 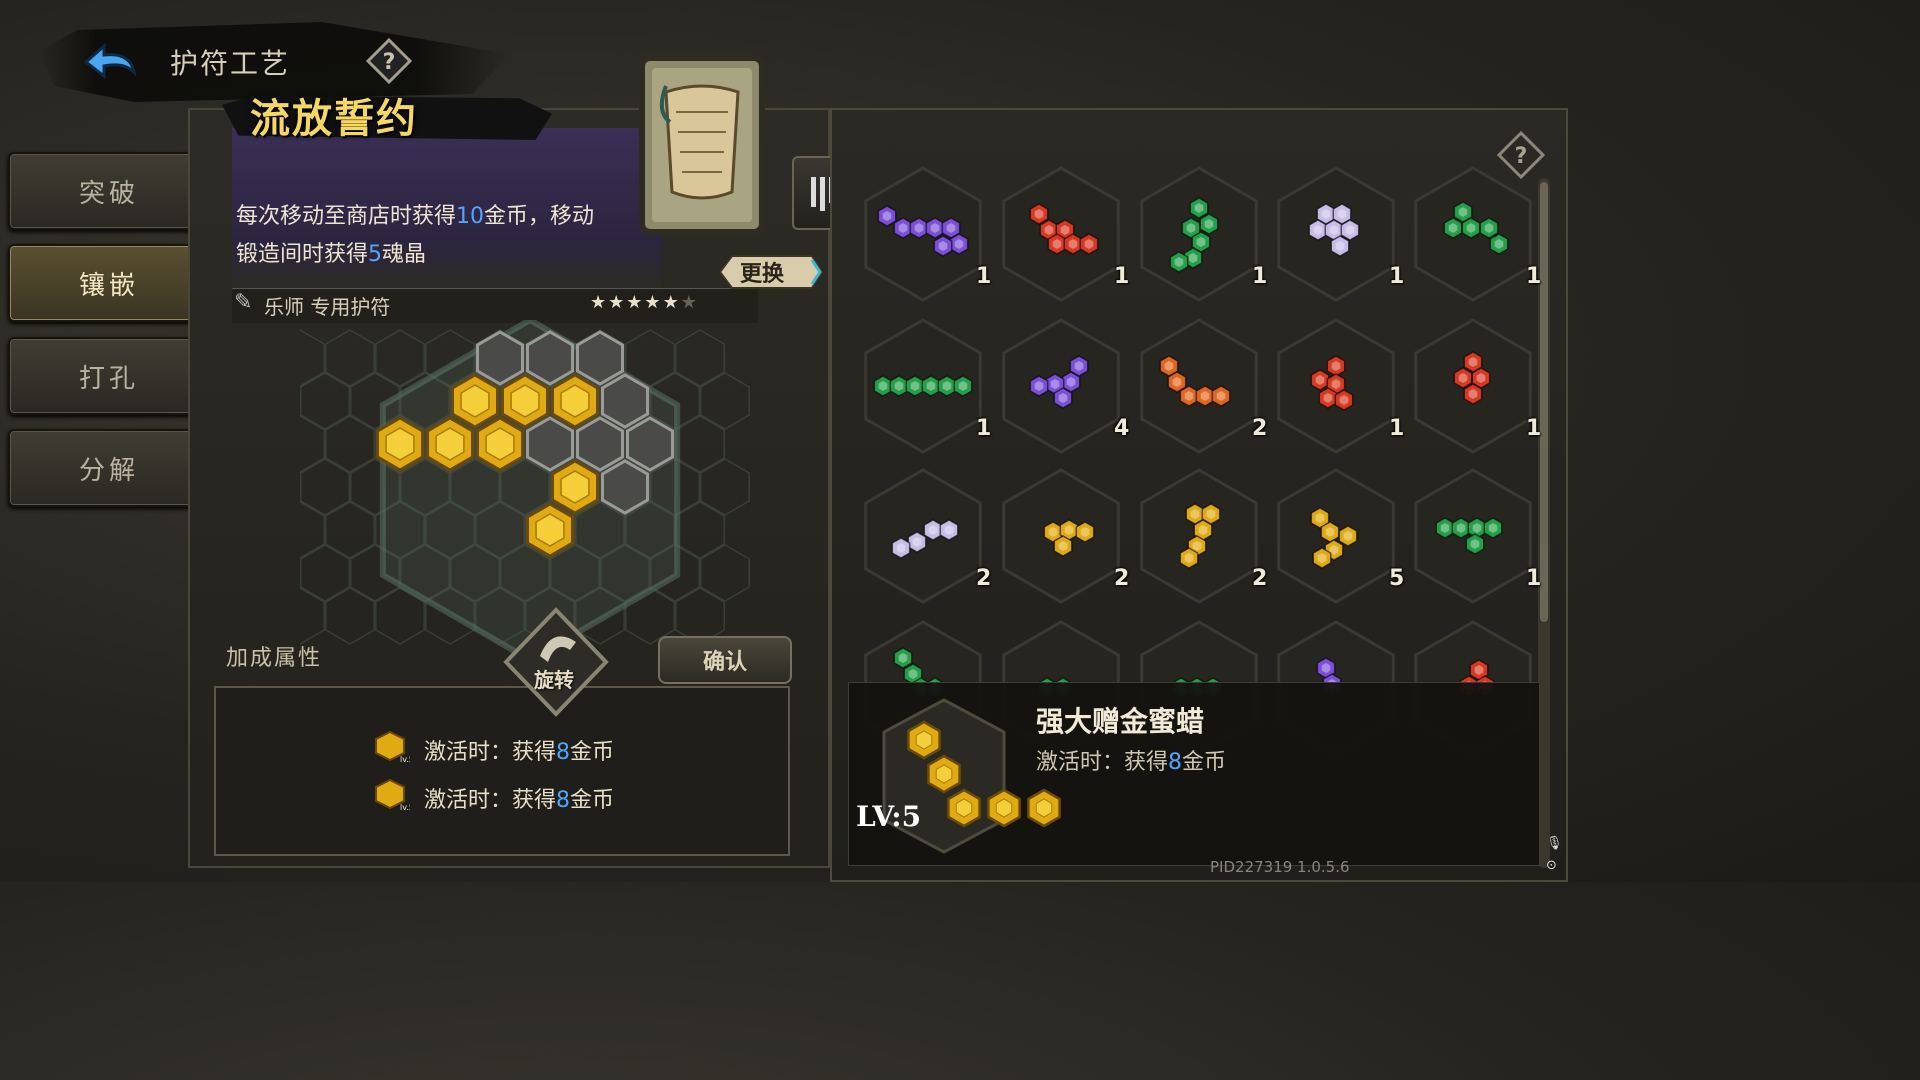 I want to click on quill-icon: ✎, so click(x=243, y=302).